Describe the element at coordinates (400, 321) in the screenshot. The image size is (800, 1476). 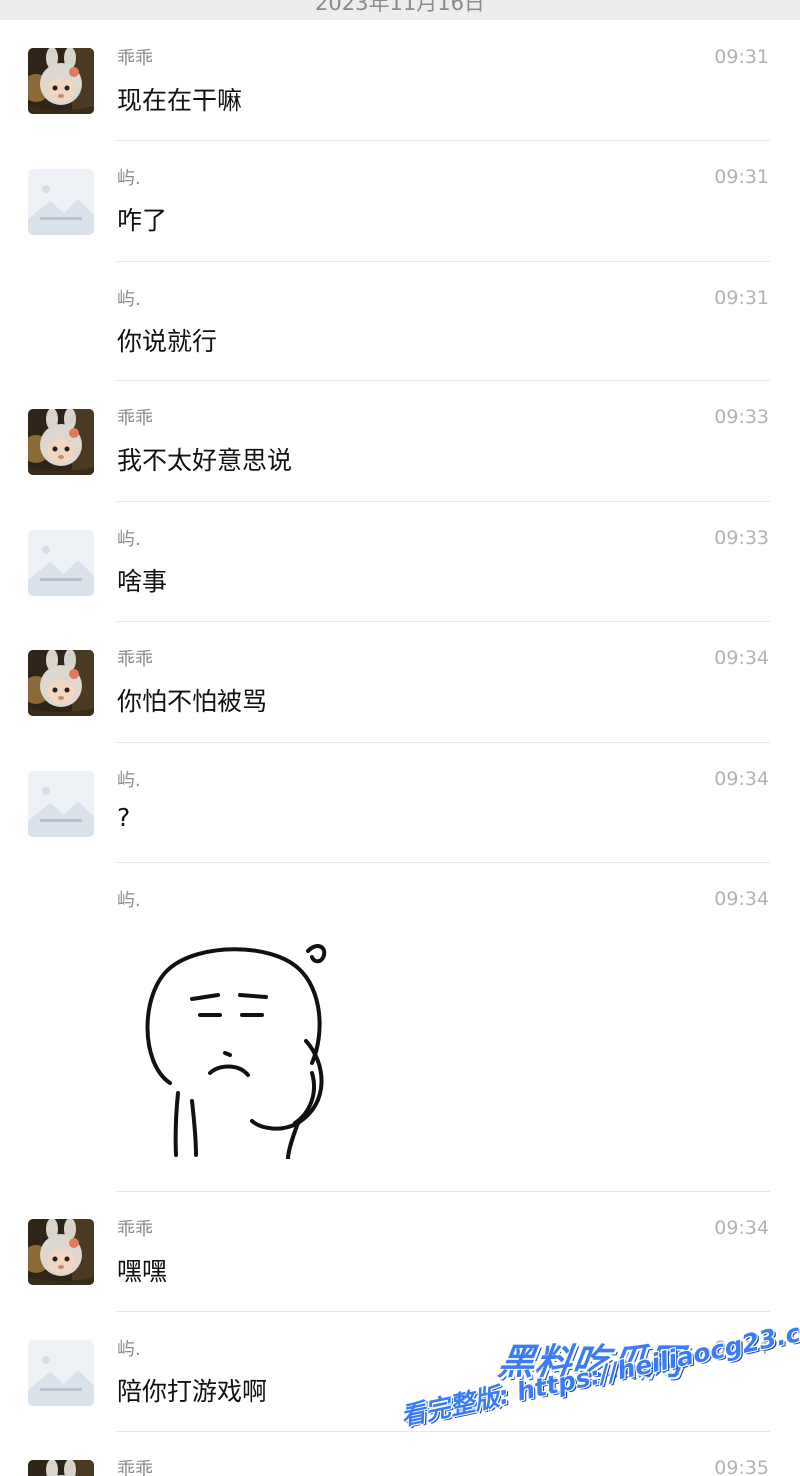
I see `chat-message: 屿. 09:31 你说就行` at that location.